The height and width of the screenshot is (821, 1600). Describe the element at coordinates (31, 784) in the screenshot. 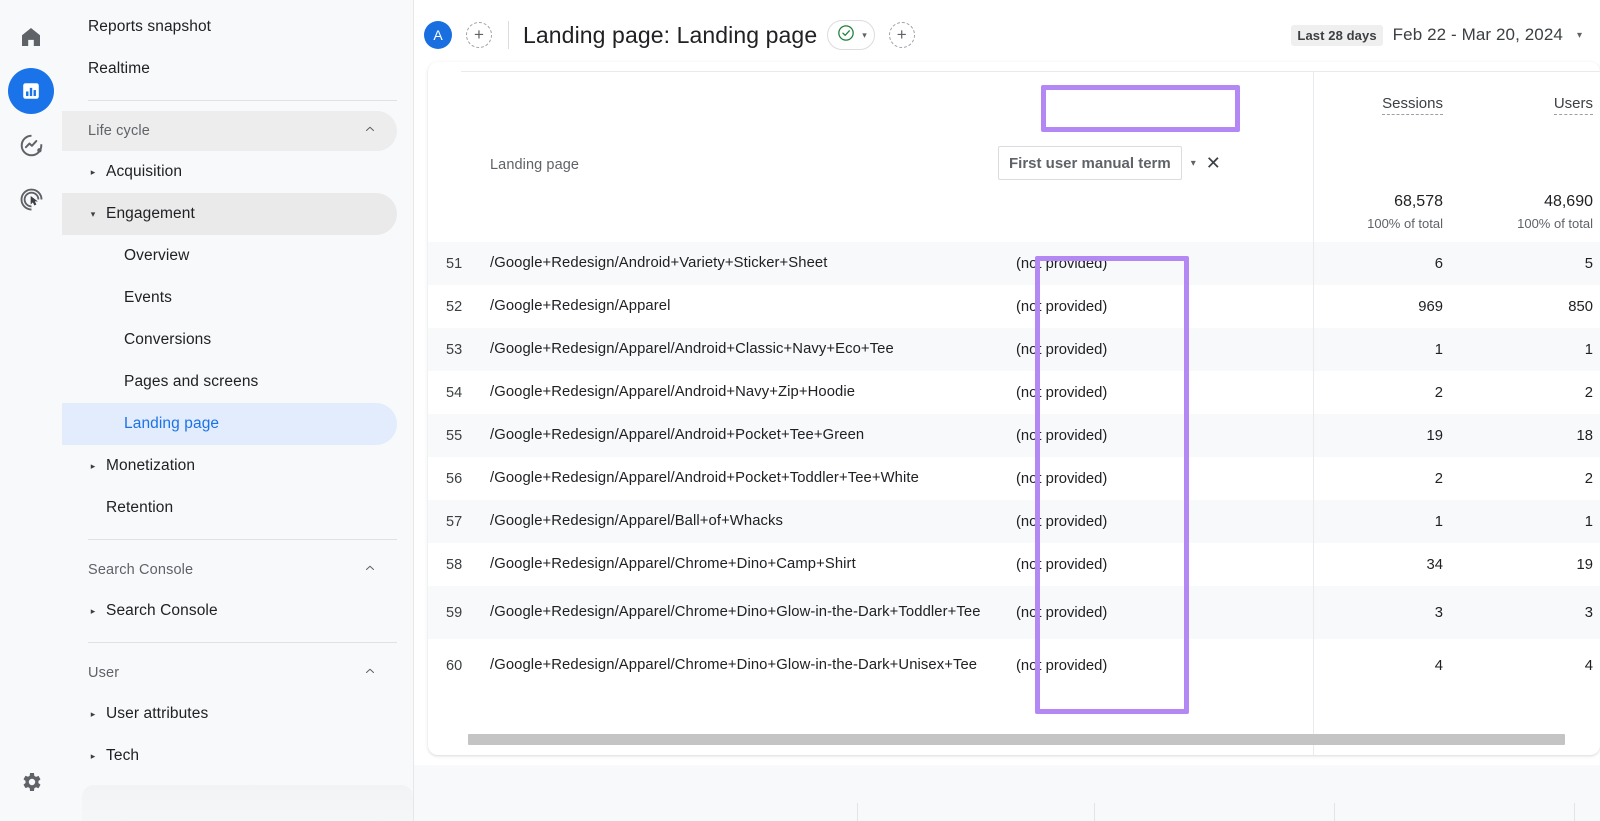

I see `settings-gear-icon` at that location.